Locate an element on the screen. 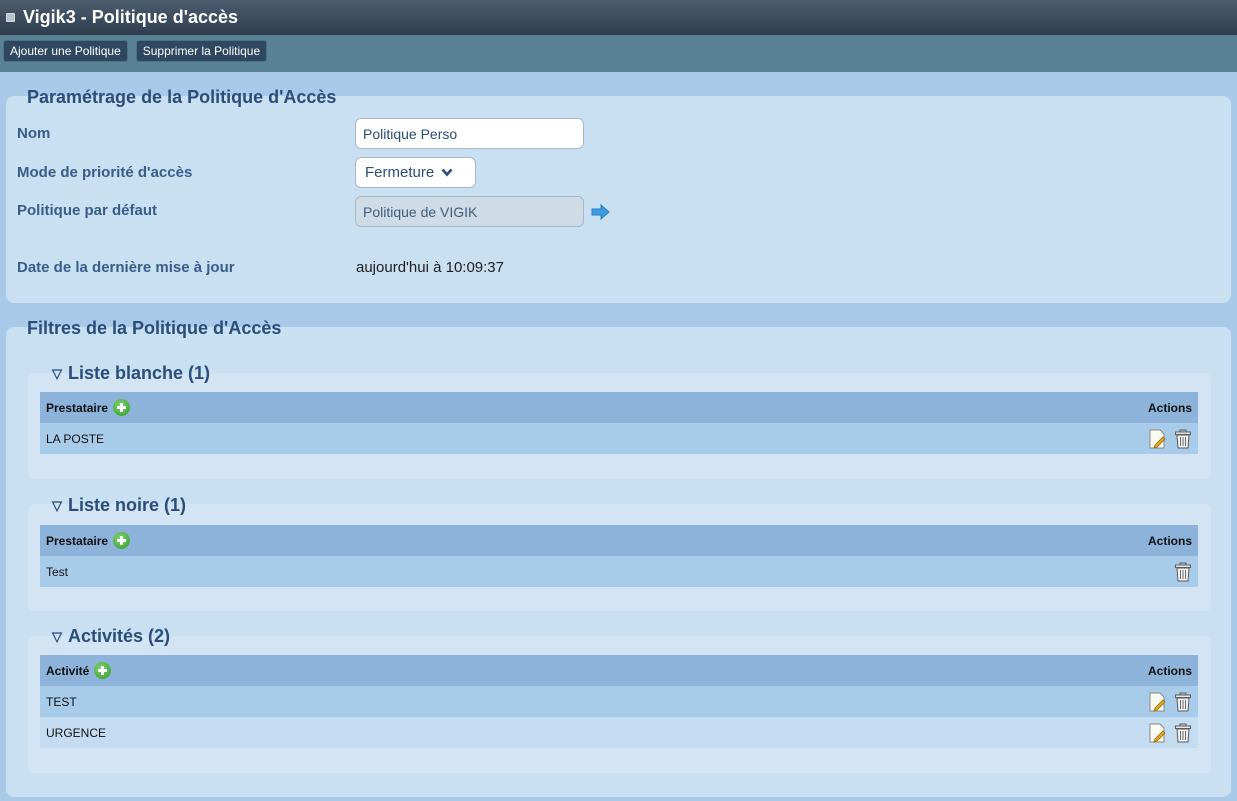 This screenshot has width=1237, height=801. whitelist-toggle: ▽ Liste blanche (1) is located at coordinates (131, 373).